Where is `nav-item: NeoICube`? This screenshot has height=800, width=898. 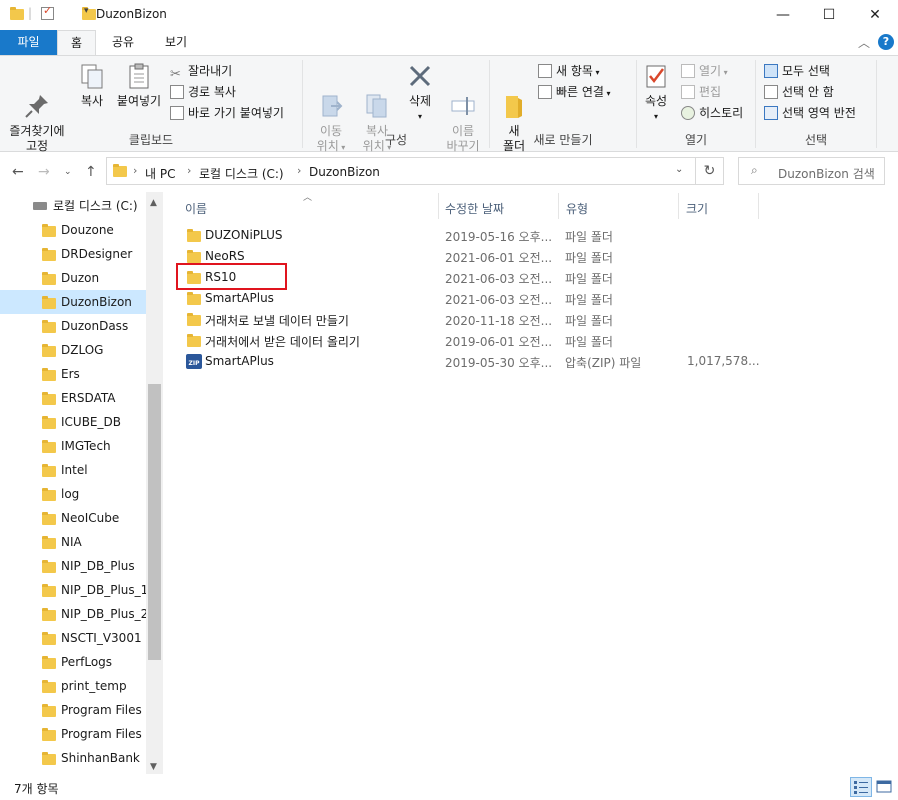 nav-item: NeoICube is located at coordinates (73, 518).